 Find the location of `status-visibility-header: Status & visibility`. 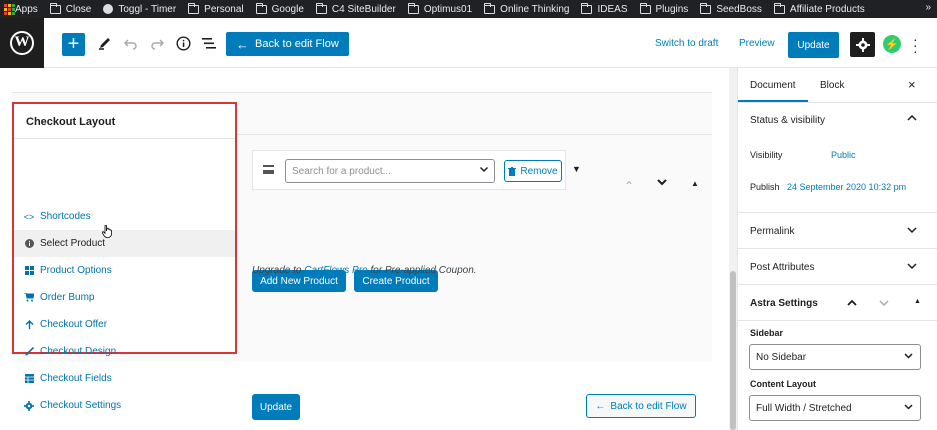

status-visibility-header: Status & visibility is located at coordinates (787, 120).